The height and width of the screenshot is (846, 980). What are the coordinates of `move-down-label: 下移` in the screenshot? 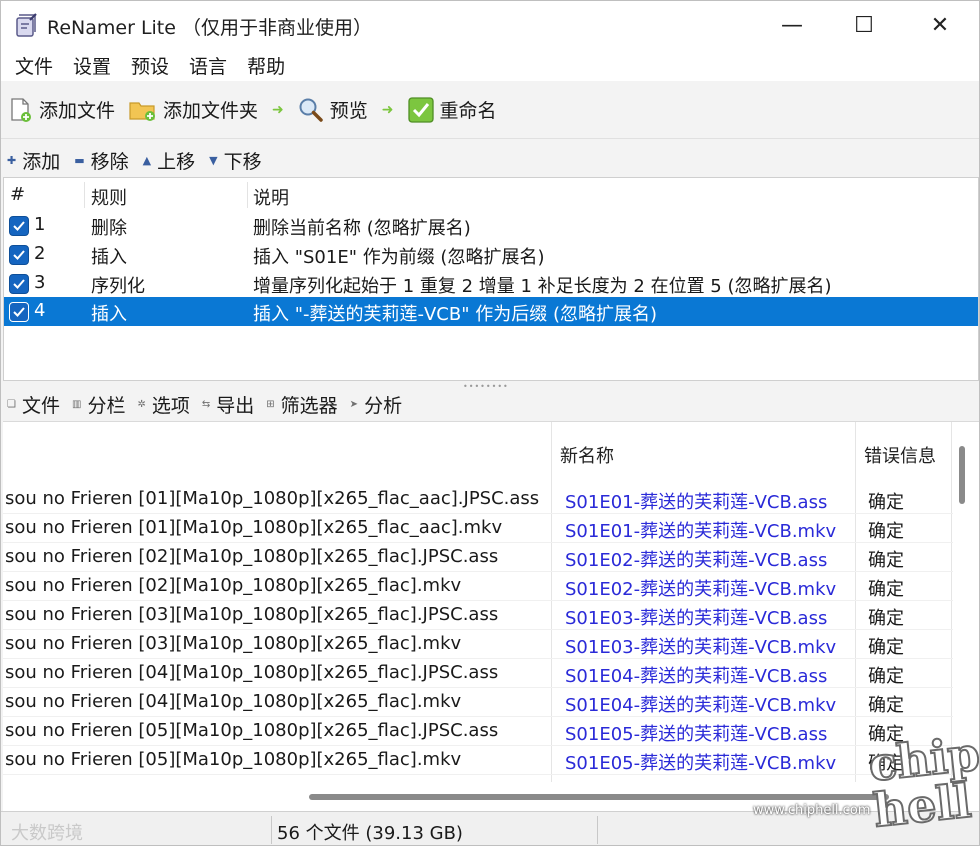 It's located at (242, 161).